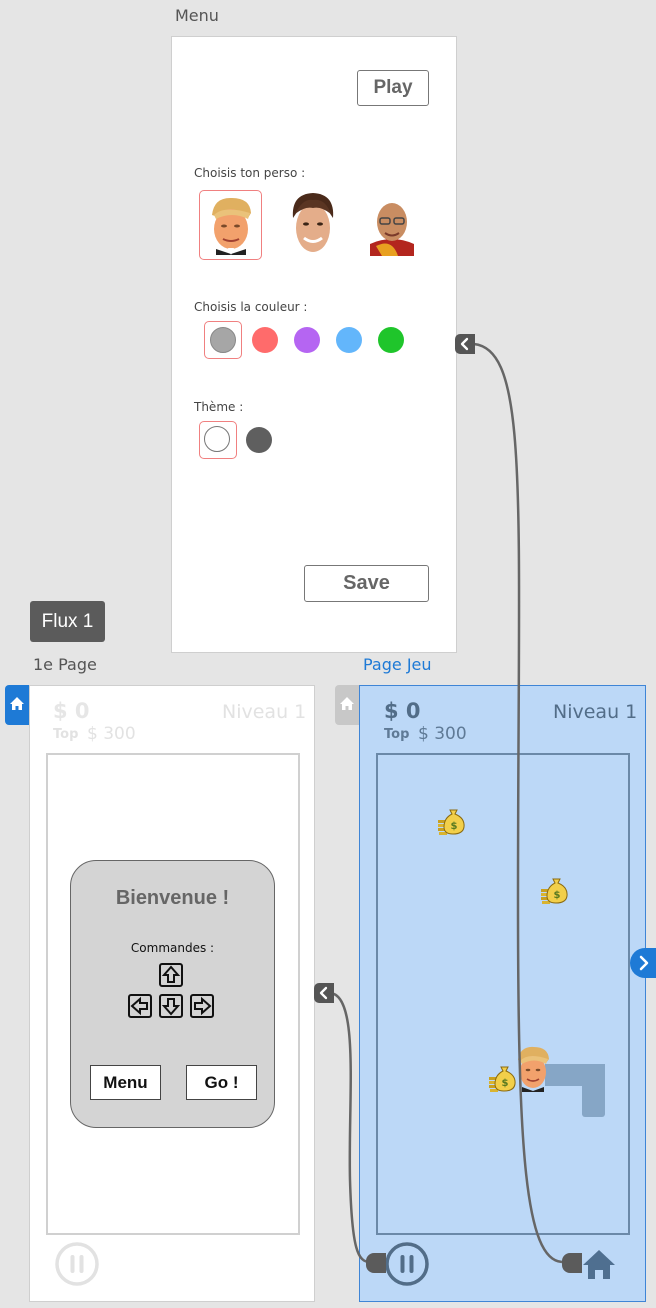 This screenshot has height=1308, width=656. What do you see at coordinates (376, 1263) in the screenshot?
I see `connector-endpoint-pause` at bounding box center [376, 1263].